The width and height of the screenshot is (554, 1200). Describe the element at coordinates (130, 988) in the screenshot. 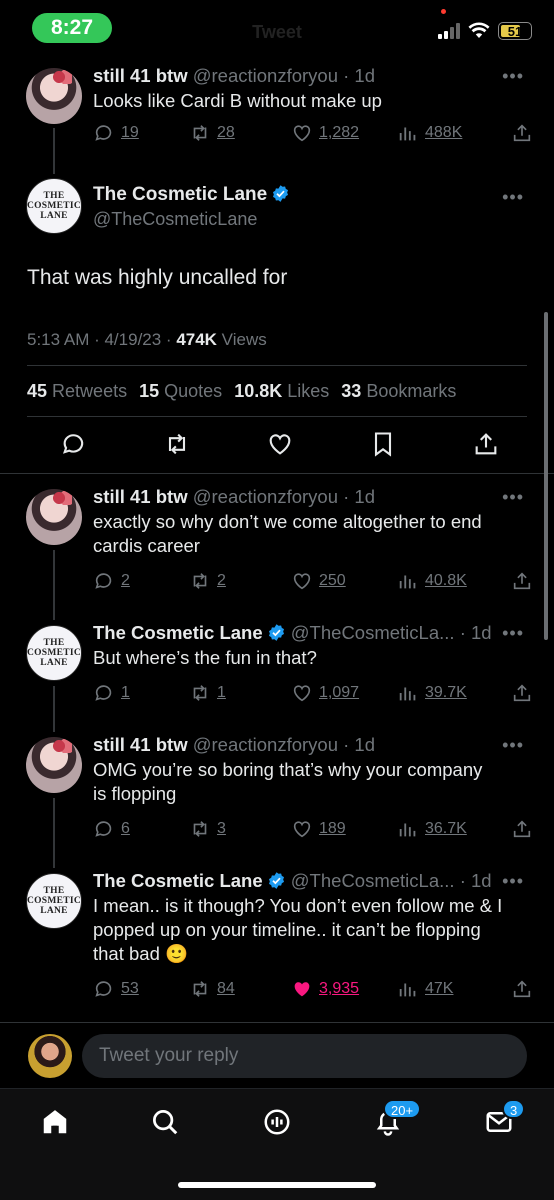

I see `reply-count: 53` at that location.